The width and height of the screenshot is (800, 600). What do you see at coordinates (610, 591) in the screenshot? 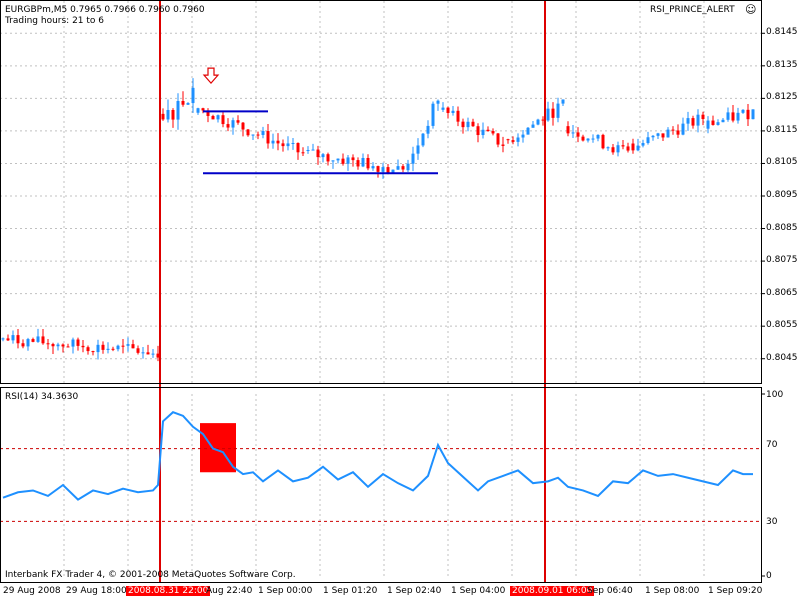
I see `time-tick-label: Sep 06:40` at bounding box center [610, 591].